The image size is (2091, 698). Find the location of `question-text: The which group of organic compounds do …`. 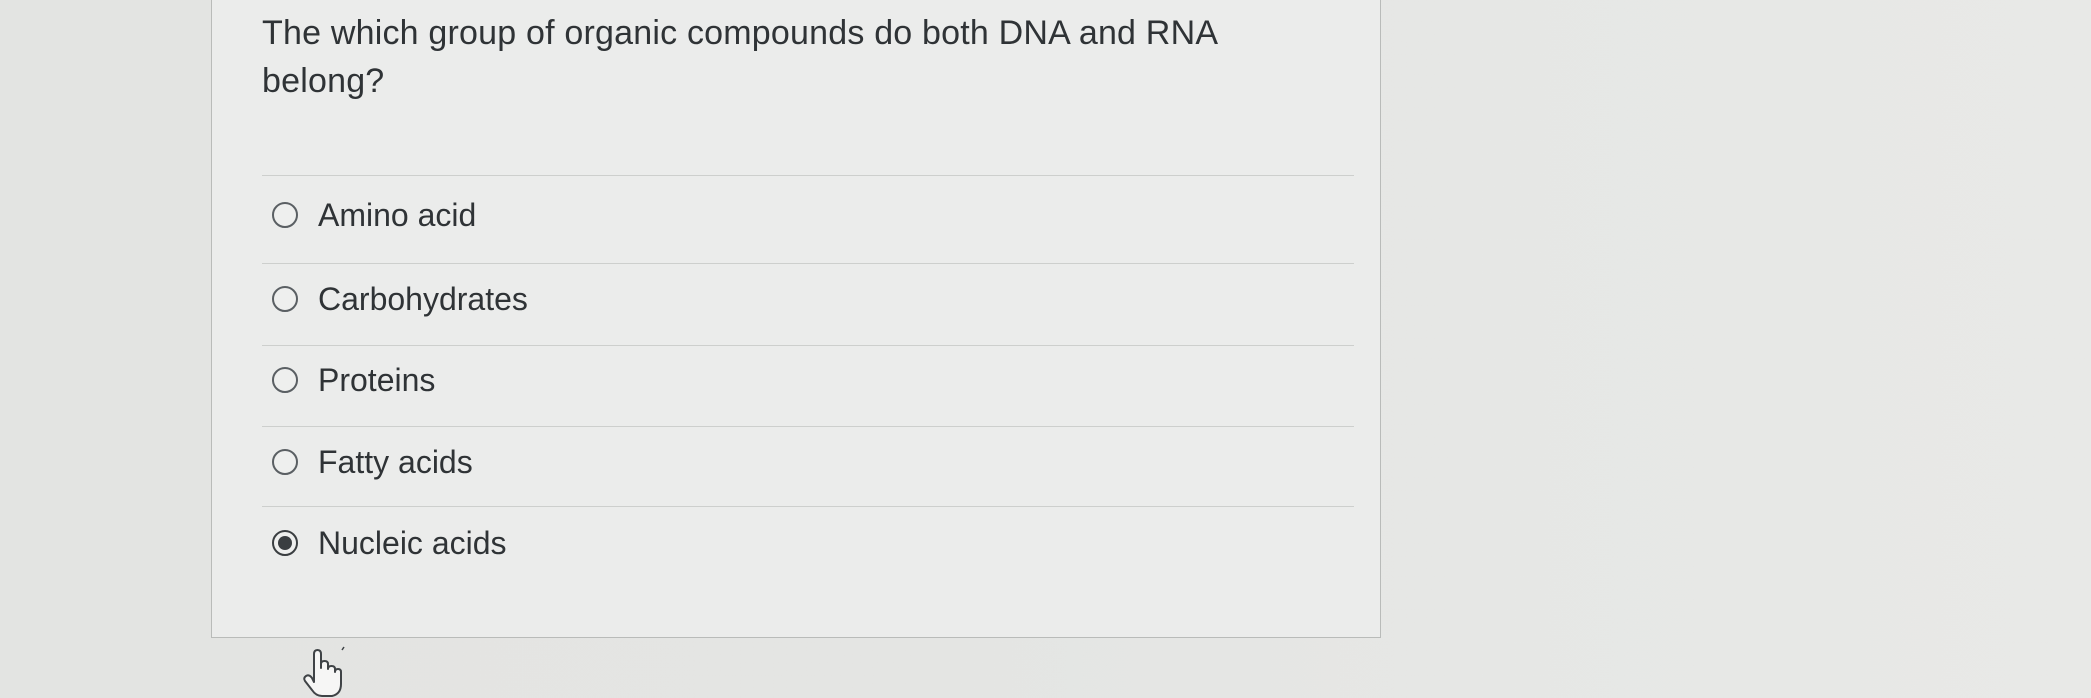

question-text: The which group of organic compounds do … is located at coordinates (739, 57).